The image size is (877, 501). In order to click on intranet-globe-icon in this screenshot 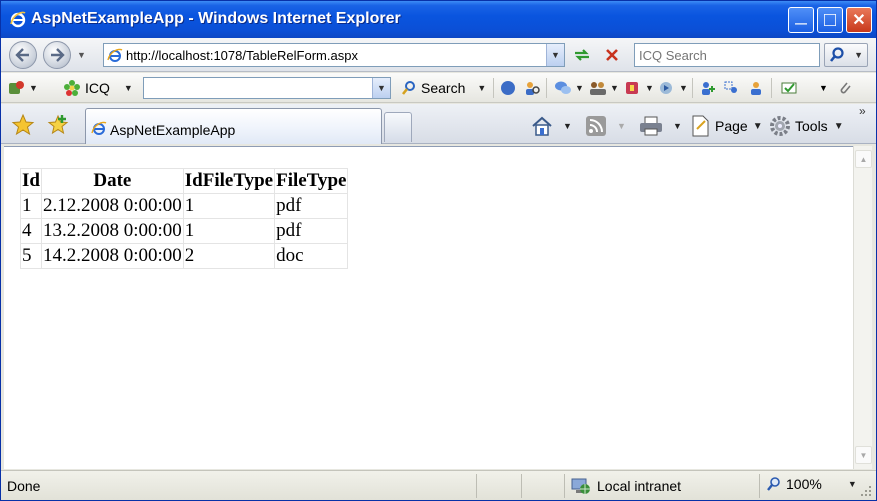, I will do `click(580, 486)`.